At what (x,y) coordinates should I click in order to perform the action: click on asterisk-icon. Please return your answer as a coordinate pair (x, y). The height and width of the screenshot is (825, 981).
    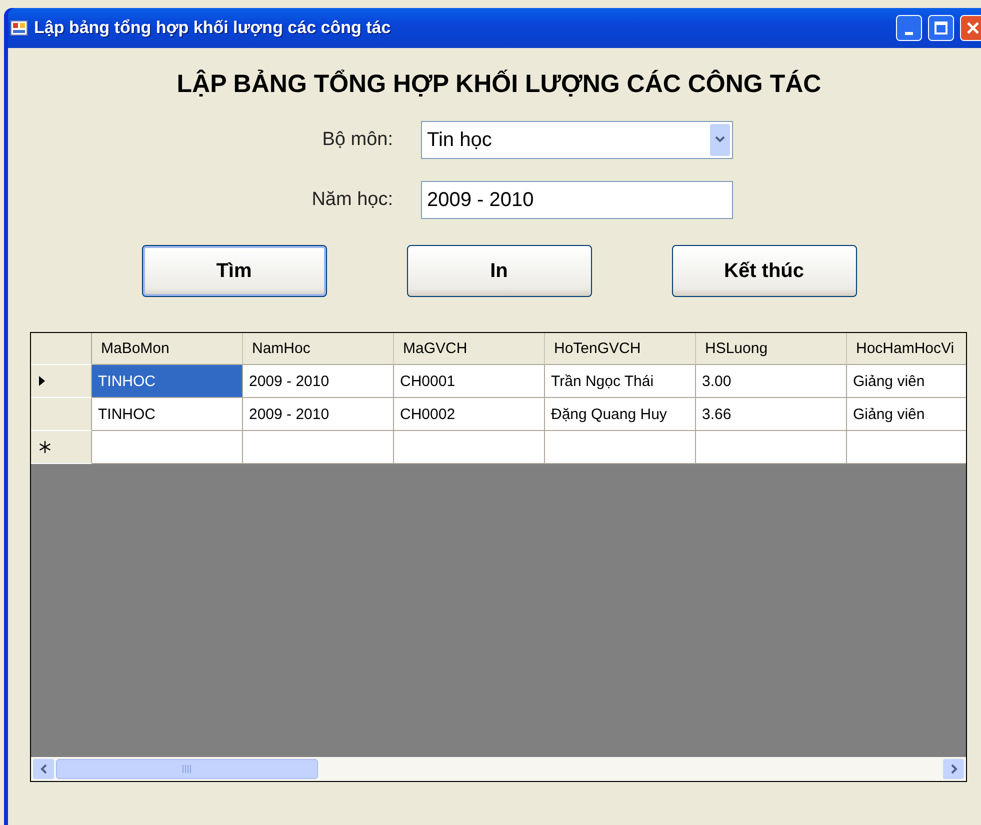
    Looking at the image, I should click on (45, 447).